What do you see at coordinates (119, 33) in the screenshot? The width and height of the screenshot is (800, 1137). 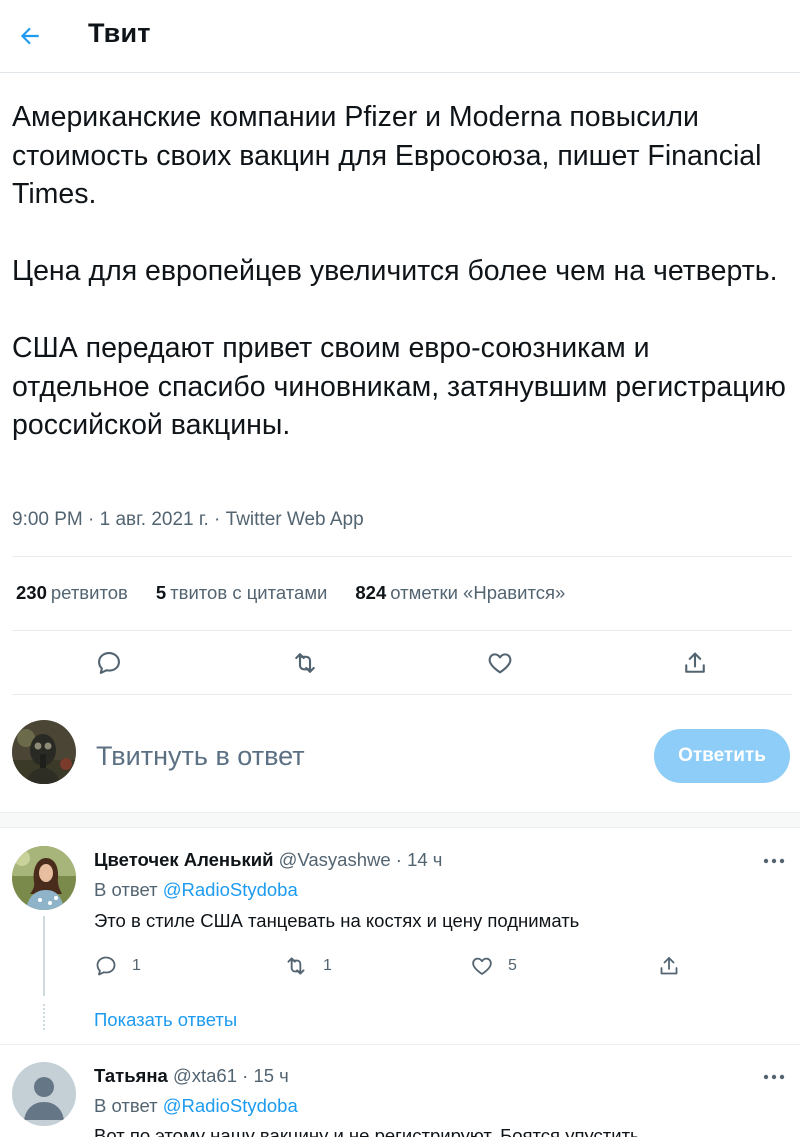 I see `page-title: Твит` at bounding box center [119, 33].